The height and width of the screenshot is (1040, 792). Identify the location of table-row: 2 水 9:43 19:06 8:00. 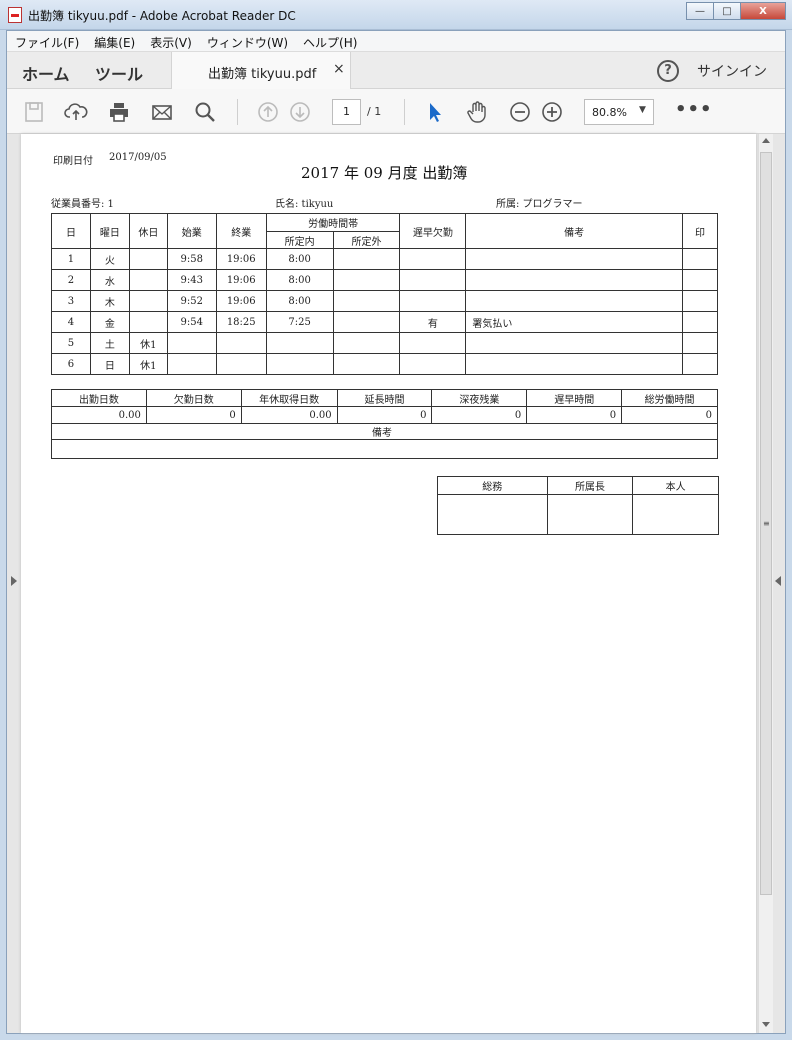
(385, 280).